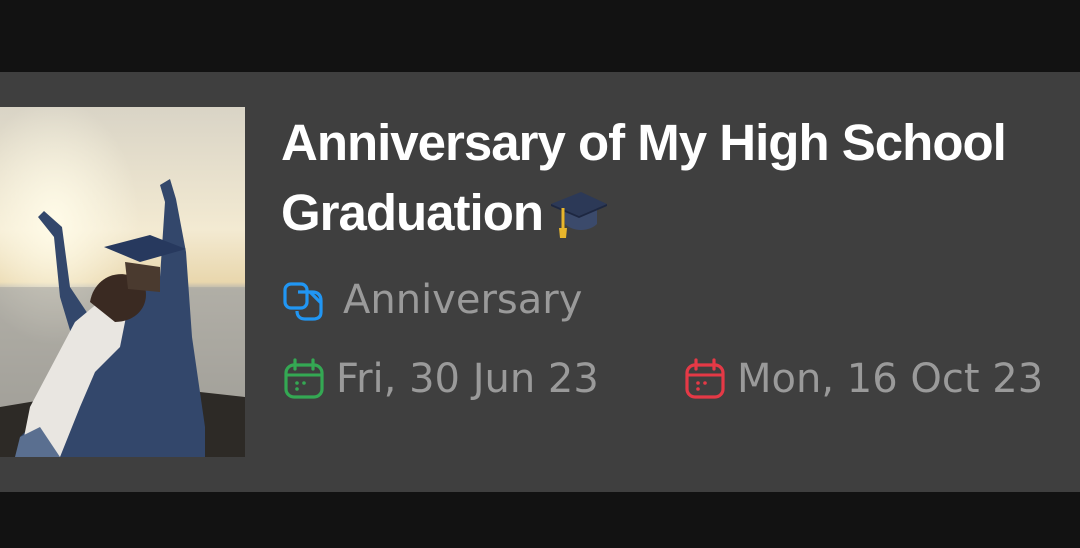 This screenshot has height=548, width=1080. I want to click on event-category: Anniversary, so click(432, 300).